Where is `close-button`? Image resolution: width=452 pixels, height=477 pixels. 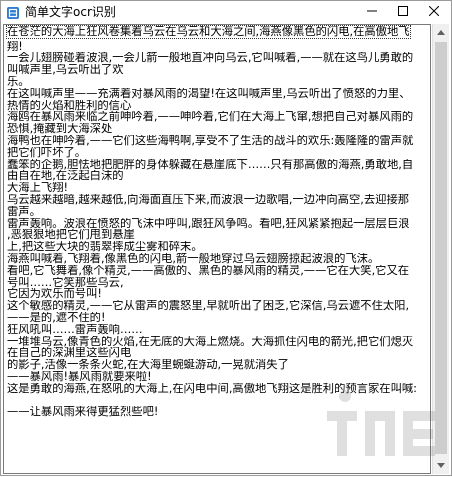
close-button is located at coordinates (434, 12).